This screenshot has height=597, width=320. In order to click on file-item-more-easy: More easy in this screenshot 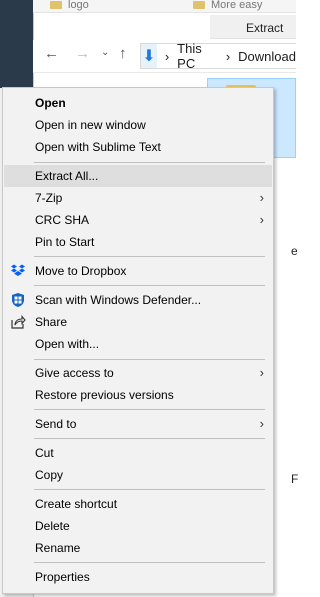, I will do `click(227, 5)`.